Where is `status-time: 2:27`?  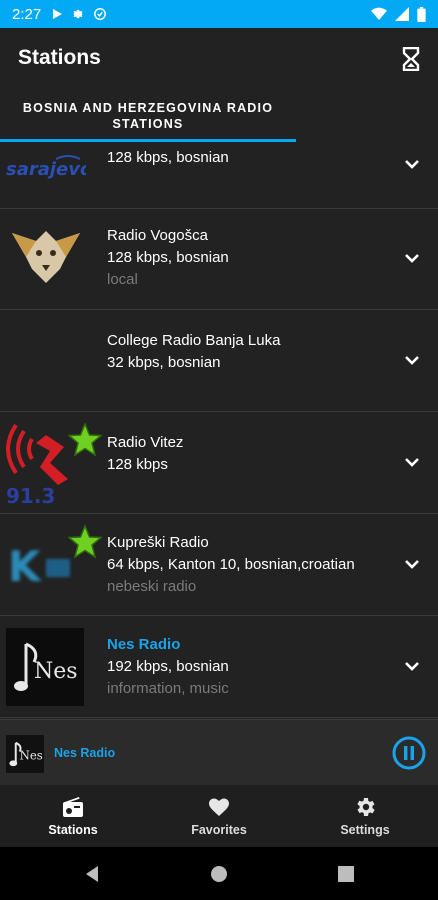
status-time: 2:27 is located at coordinates (27, 14).